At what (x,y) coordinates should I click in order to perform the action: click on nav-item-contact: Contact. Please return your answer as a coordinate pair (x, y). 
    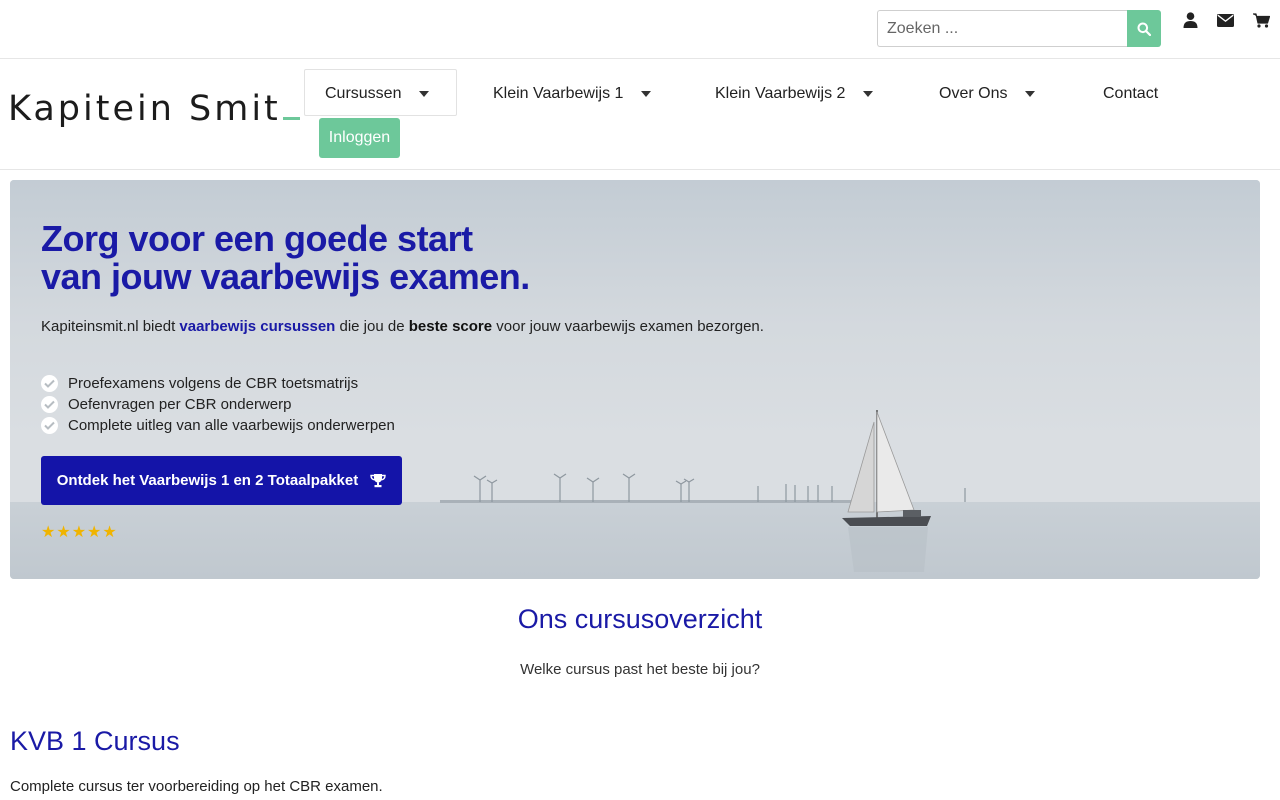
    Looking at the image, I should click on (1130, 94).